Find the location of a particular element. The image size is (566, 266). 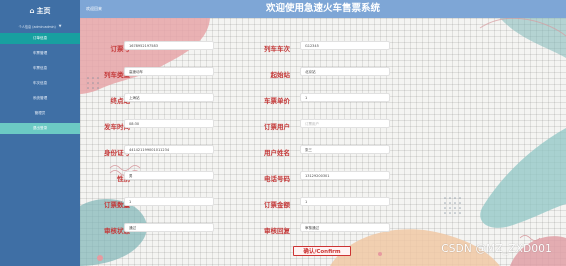

confirm-button: 确认/Confirm is located at coordinates (322, 251).